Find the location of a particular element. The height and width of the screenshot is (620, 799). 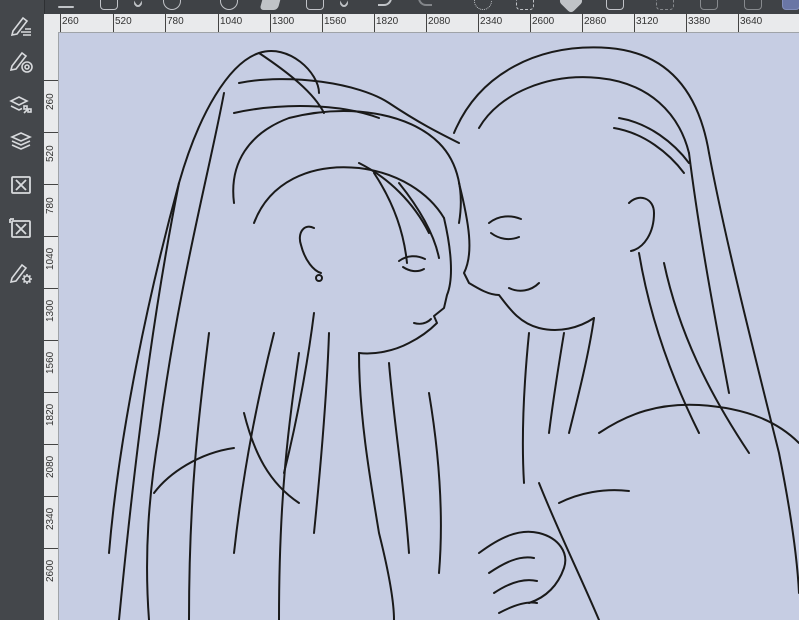

redo-icon is located at coordinates (425, 3).